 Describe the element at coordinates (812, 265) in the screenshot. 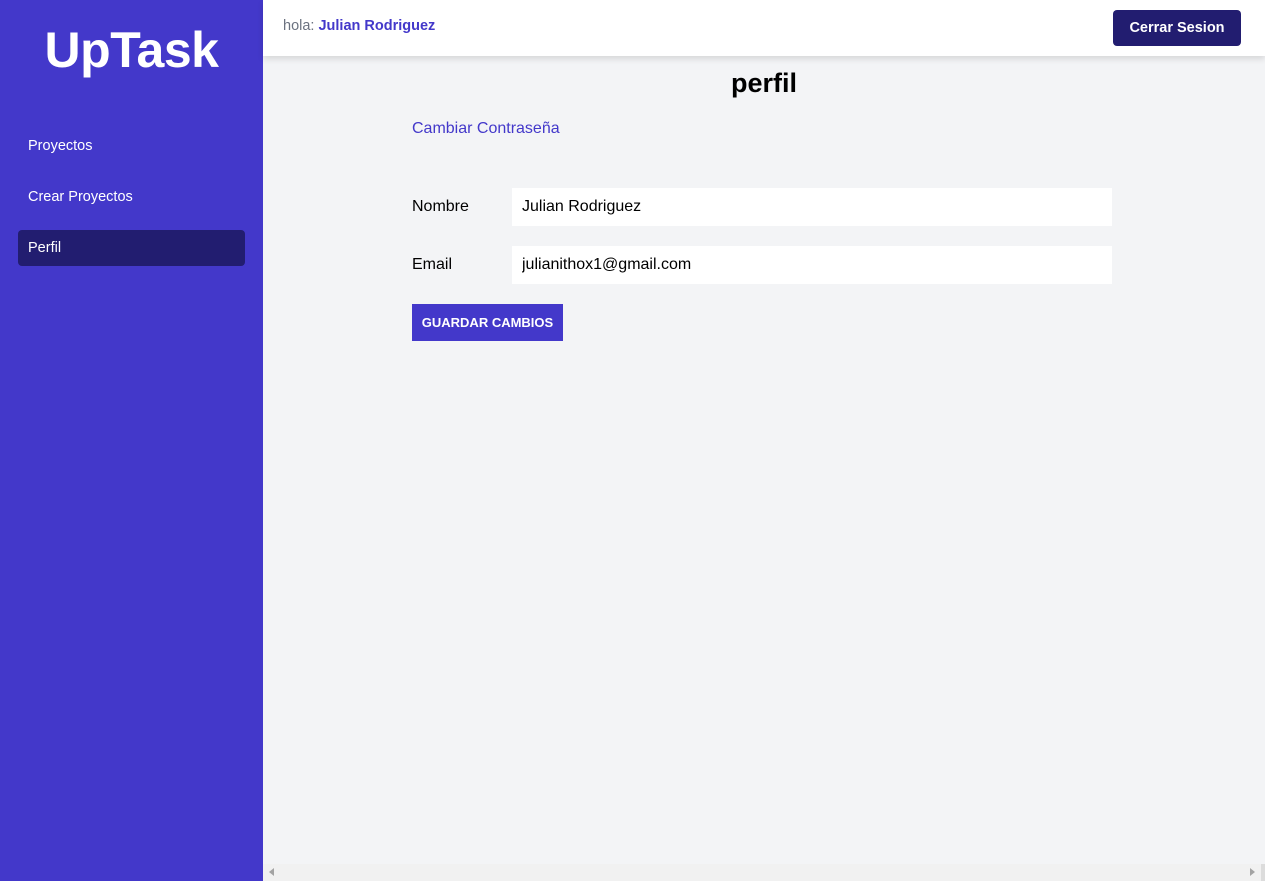

I see `email-input` at that location.